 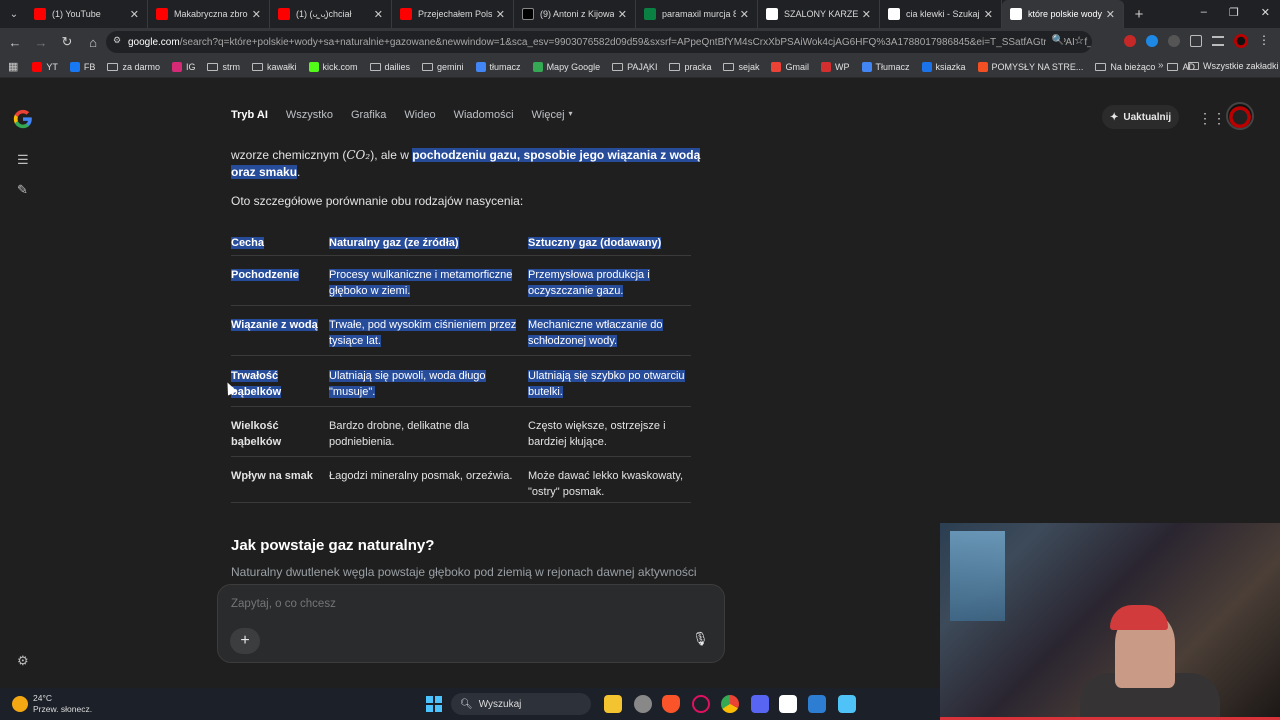 I want to click on intro-end: ., so click(x=299, y=172).